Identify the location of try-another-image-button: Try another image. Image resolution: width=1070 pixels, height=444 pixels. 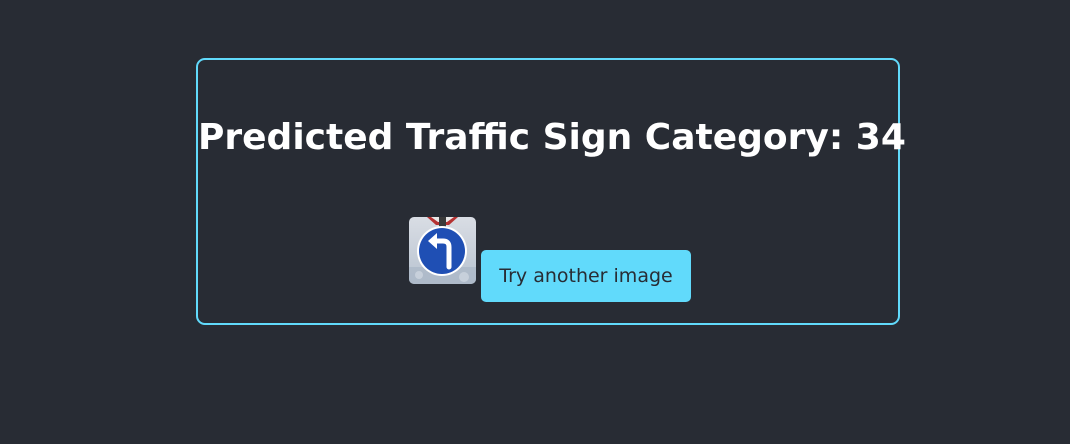
(586, 276).